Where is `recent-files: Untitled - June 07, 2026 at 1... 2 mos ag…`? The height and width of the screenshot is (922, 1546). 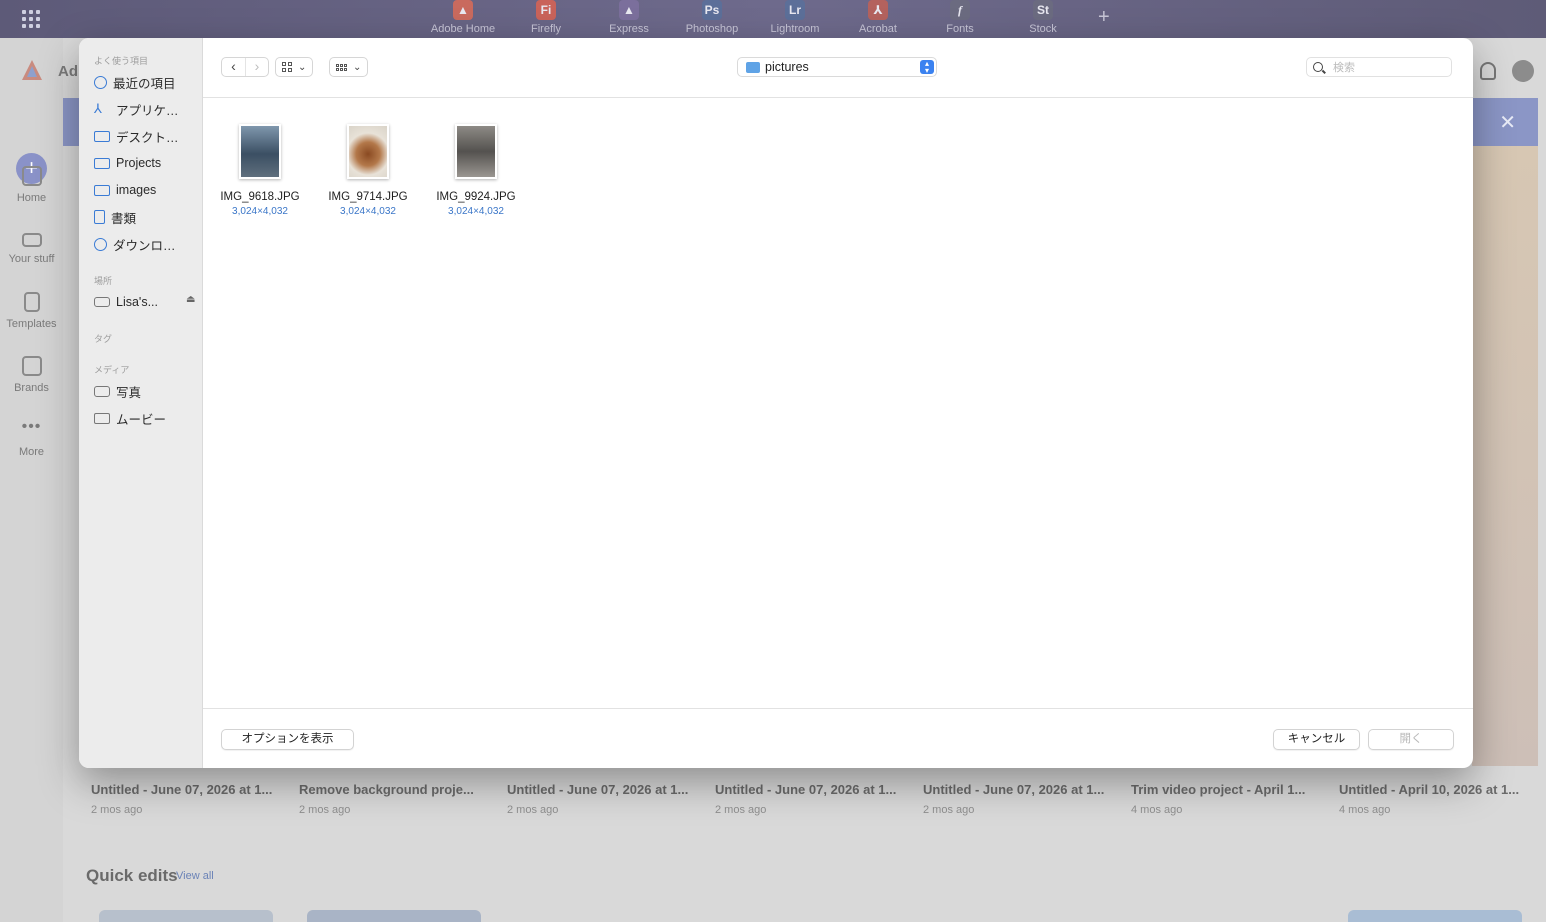 recent-files: Untitled - June 07, 2026 at 1... 2 mos ag… is located at coordinates (811, 802).